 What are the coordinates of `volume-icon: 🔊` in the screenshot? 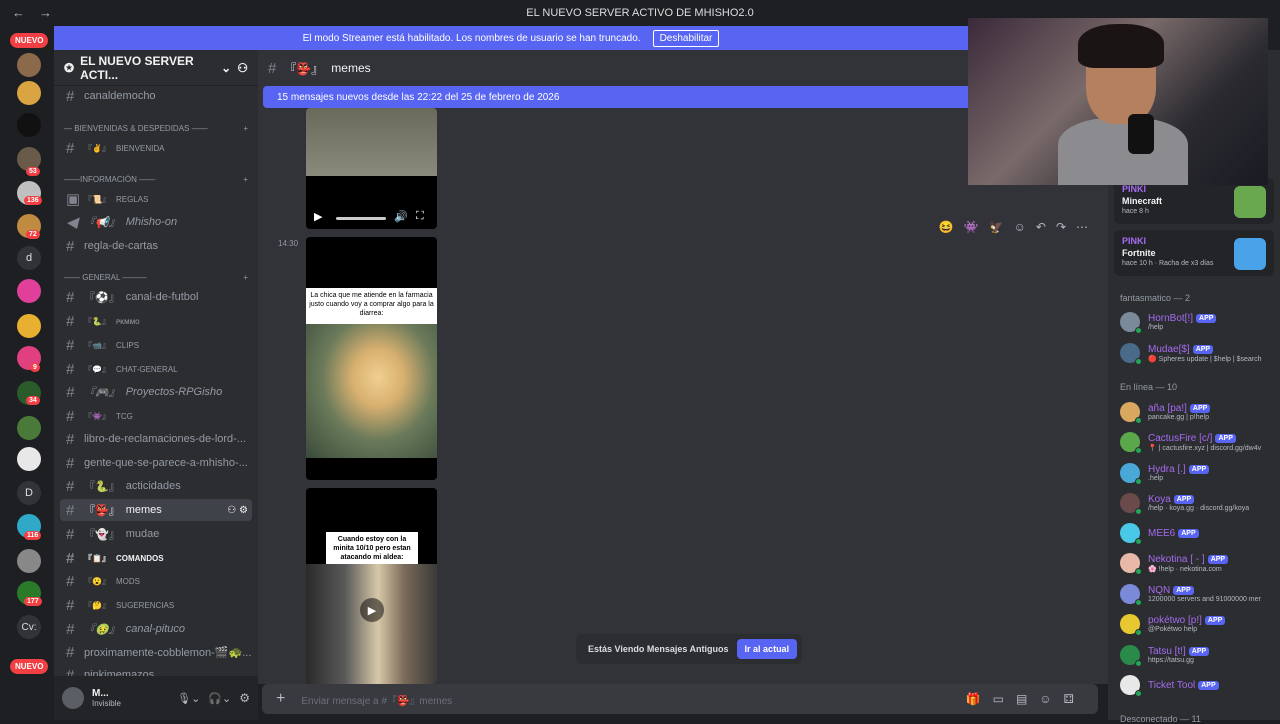 It's located at (401, 216).